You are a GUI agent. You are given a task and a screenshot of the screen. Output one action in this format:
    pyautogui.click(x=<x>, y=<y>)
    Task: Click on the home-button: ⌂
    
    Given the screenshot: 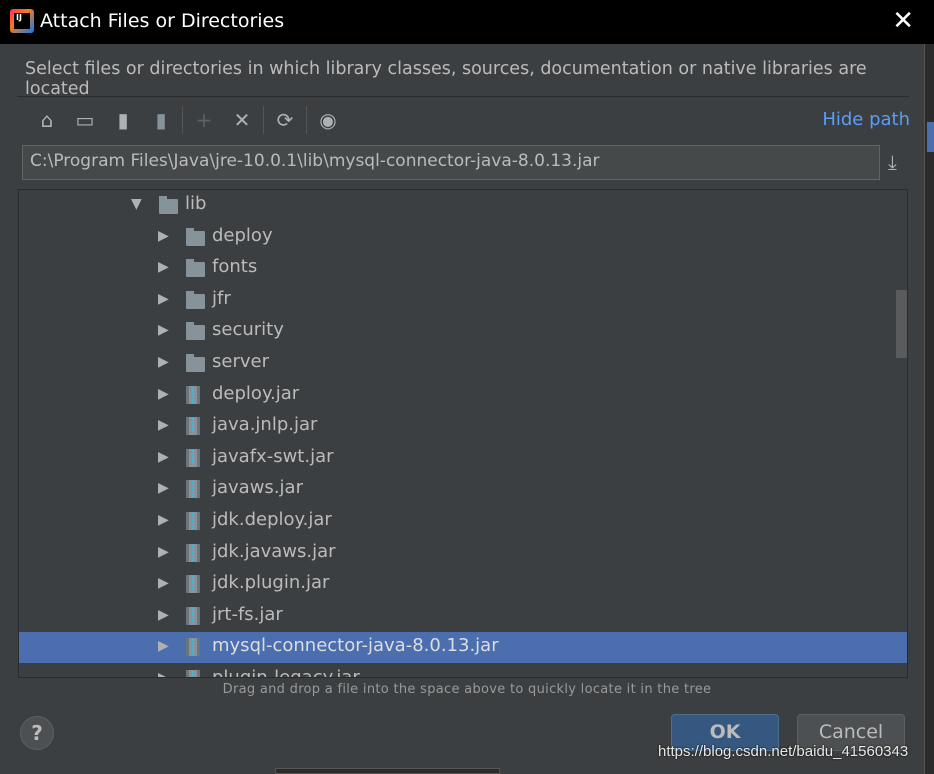 What is the action you would take?
    pyautogui.click(x=47, y=120)
    